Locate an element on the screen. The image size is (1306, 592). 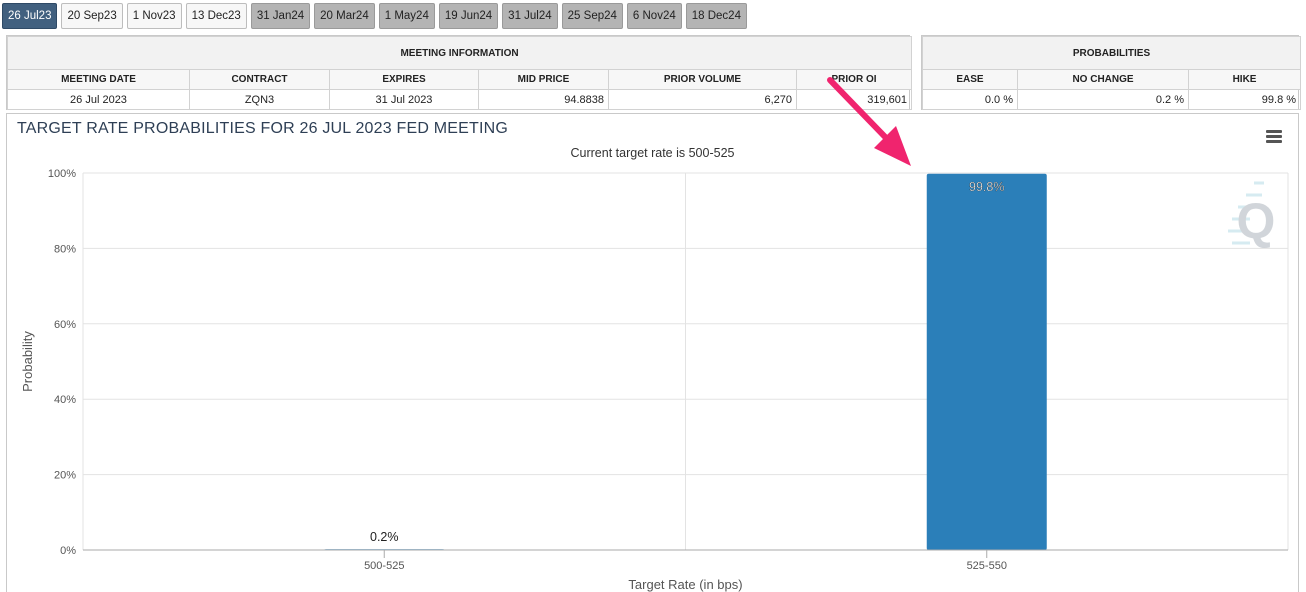
q-logo-icon: Q is located at coordinates (1252, 215).